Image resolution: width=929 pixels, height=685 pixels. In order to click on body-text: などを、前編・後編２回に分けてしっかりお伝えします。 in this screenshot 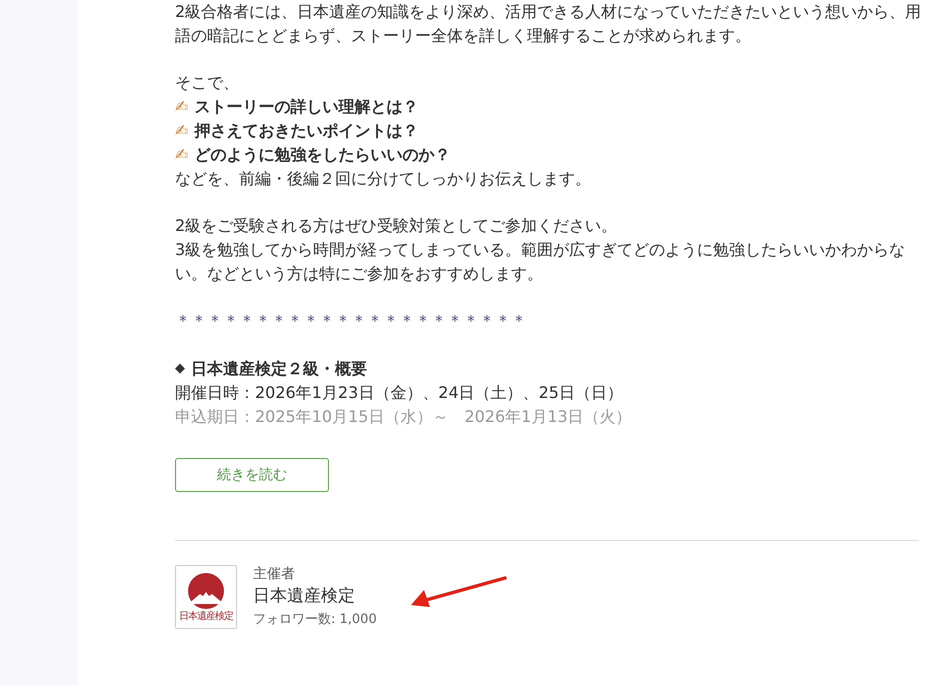, I will do `click(383, 179)`.